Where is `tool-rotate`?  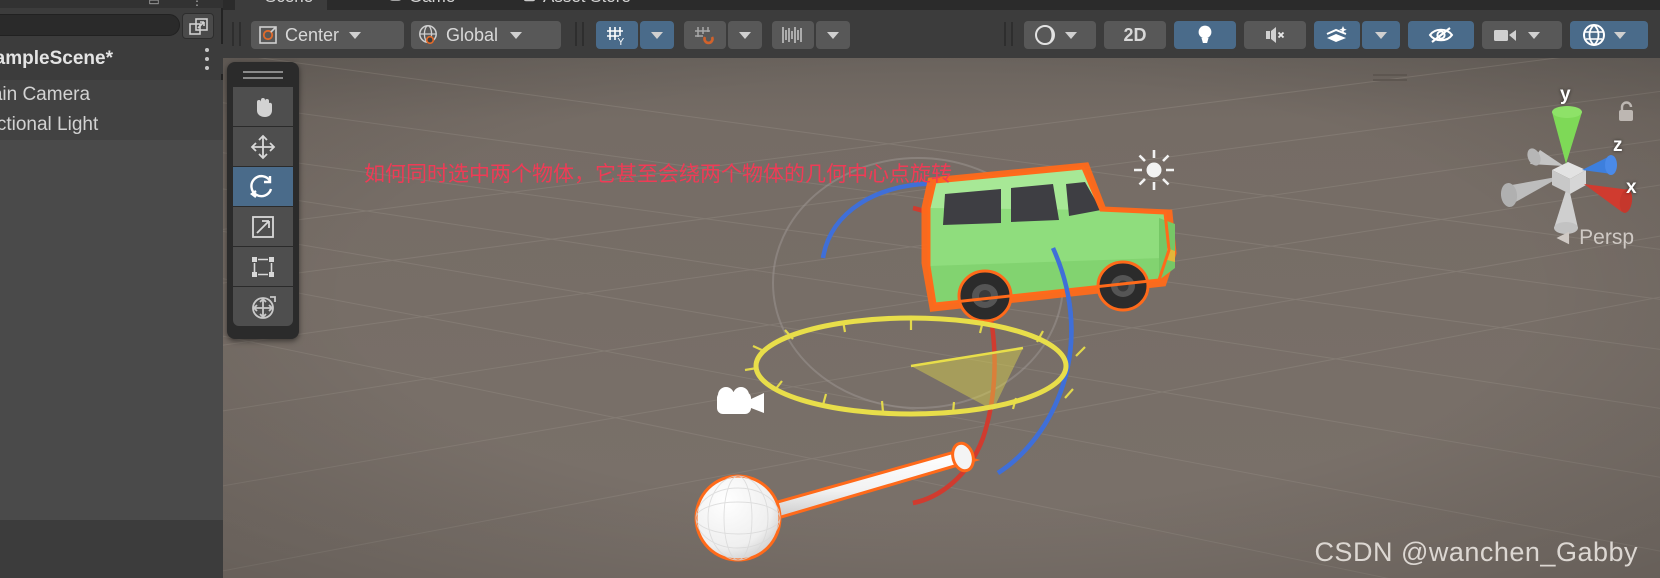 tool-rotate is located at coordinates (263, 186).